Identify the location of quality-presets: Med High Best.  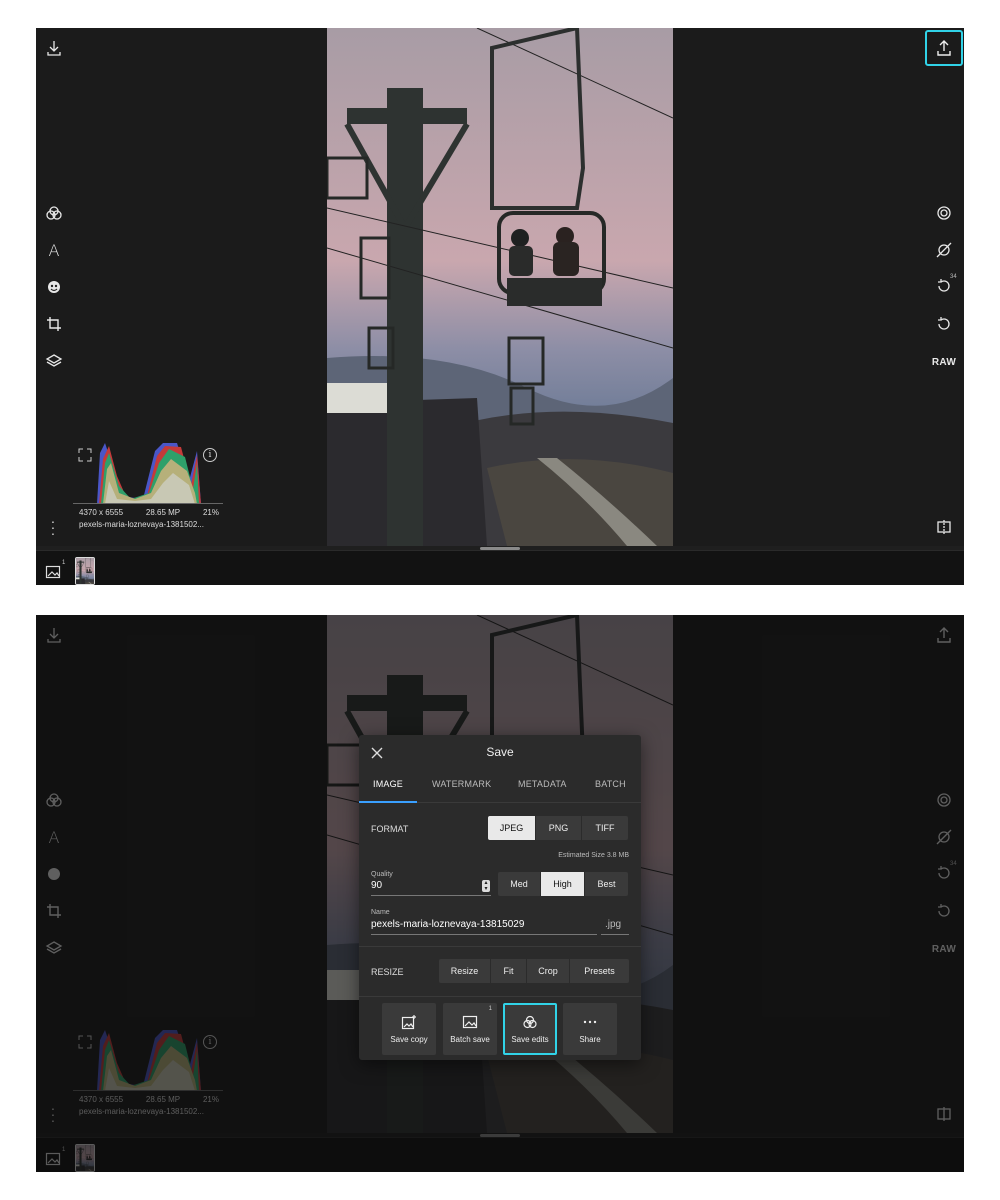
(563, 884).